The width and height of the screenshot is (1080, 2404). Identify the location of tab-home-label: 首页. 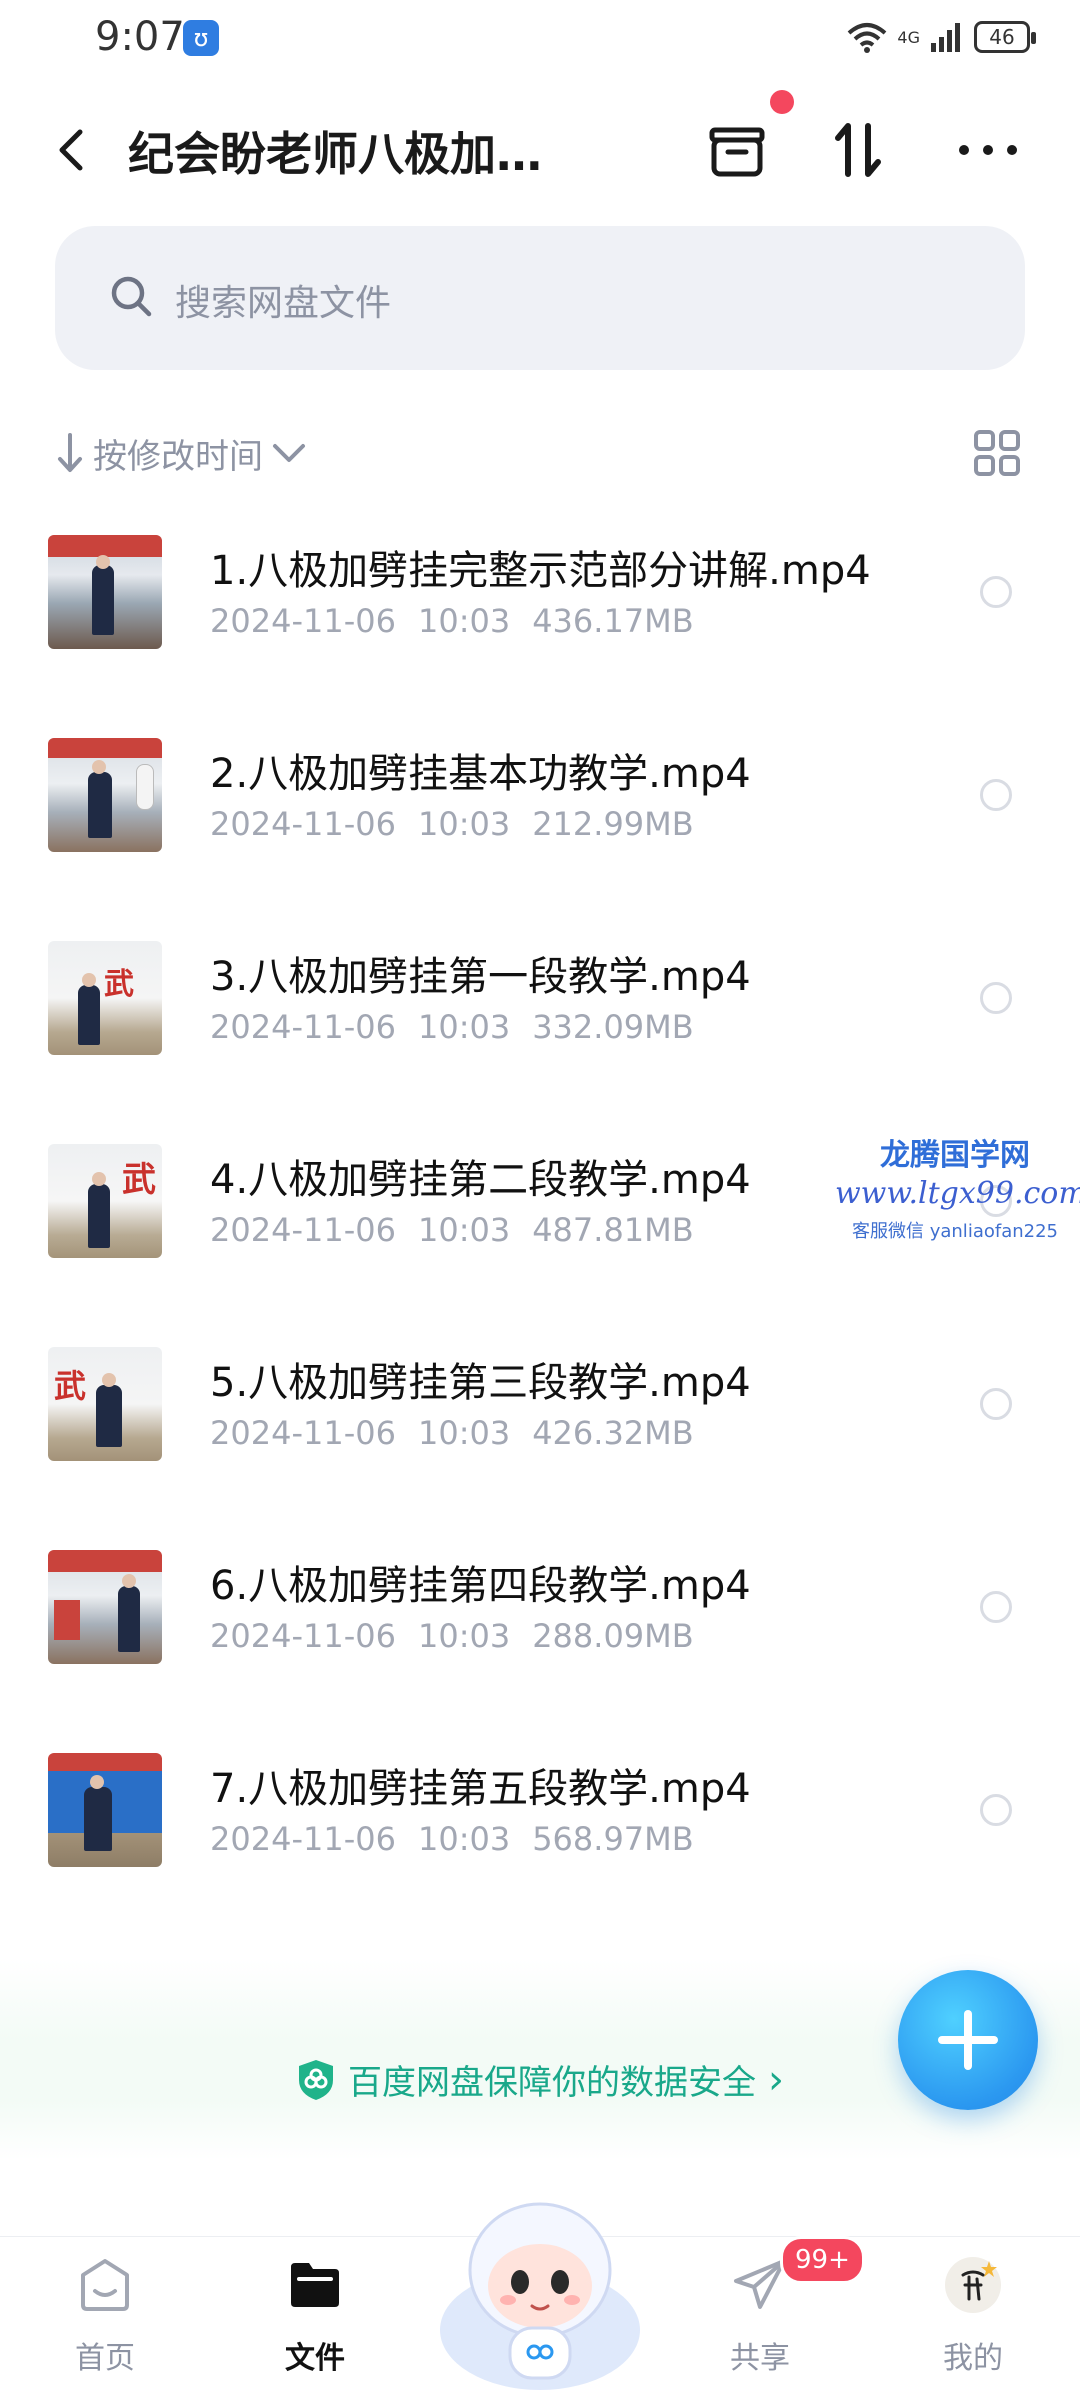
(105, 2358).